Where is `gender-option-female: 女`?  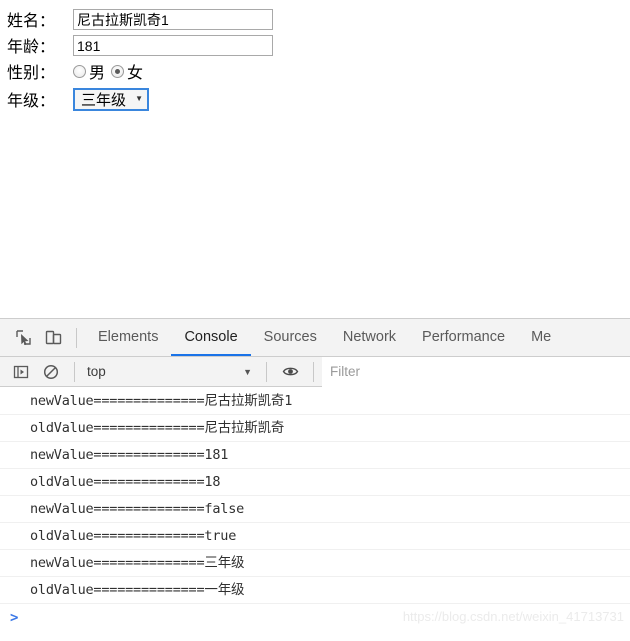
gender-option-female: 女 is located at coordinates (127, 71).